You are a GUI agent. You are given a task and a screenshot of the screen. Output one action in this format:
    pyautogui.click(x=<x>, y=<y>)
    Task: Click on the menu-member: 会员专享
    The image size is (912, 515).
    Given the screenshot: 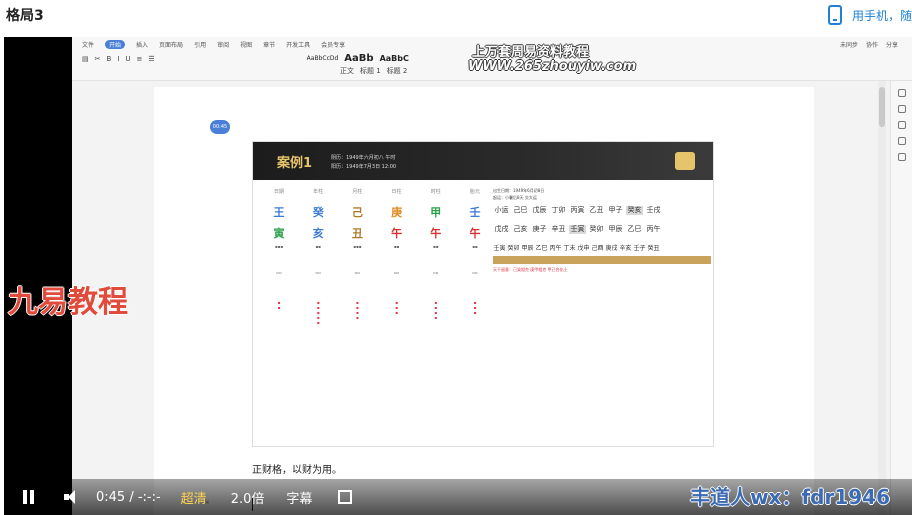 What is the action you would take?
    pyautogui.click(x=333, y=44)
    